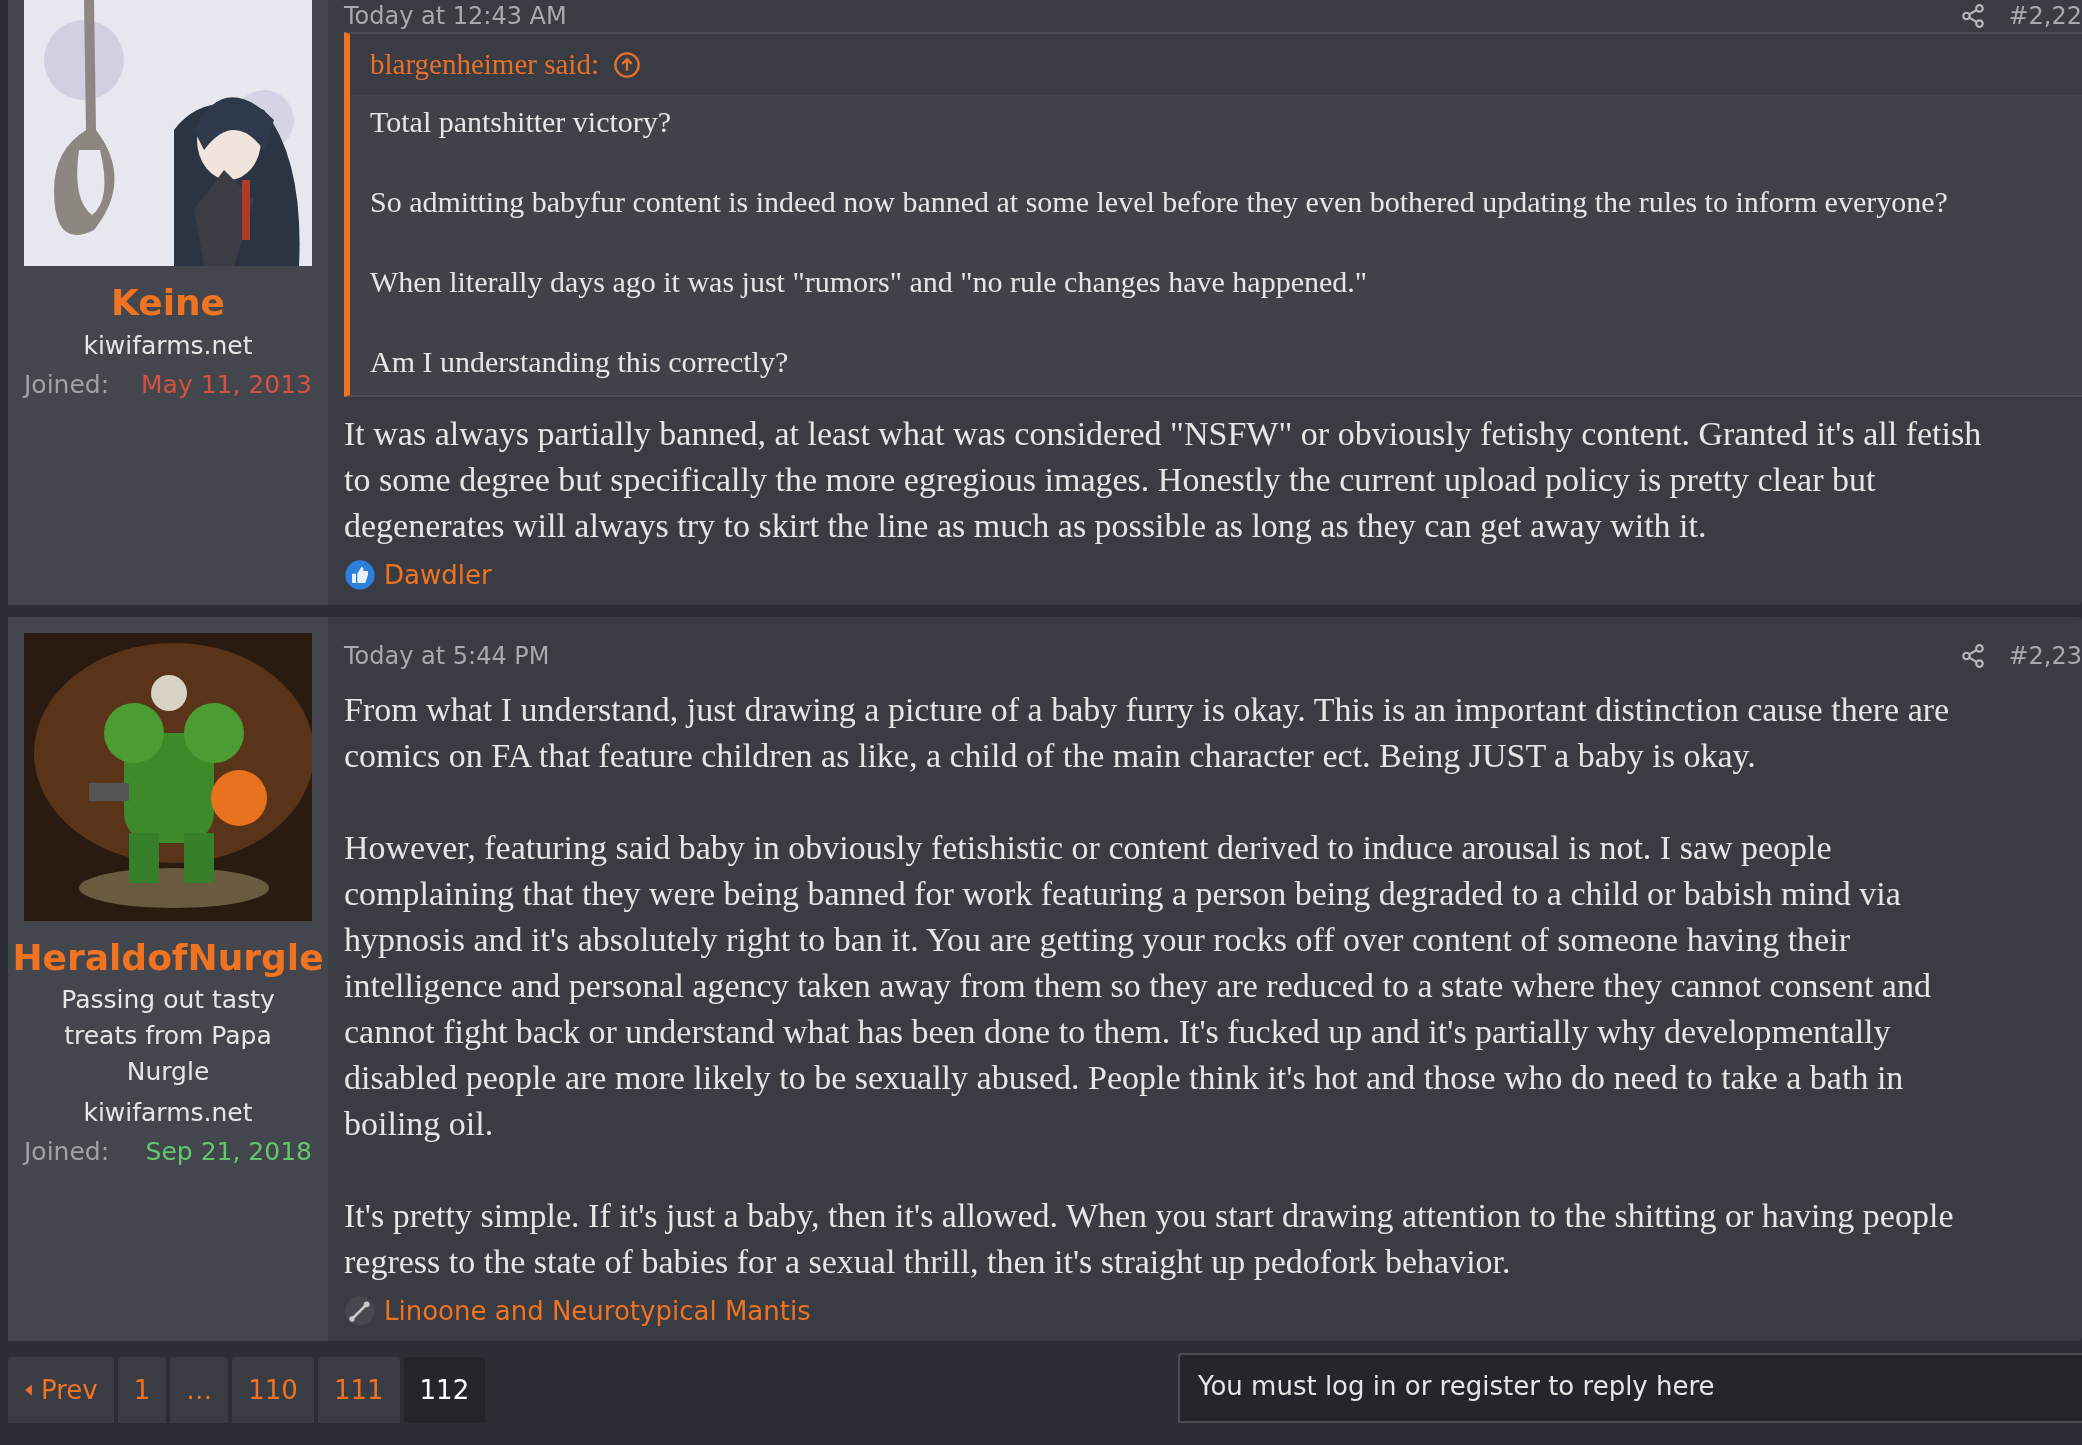  I want to click on post-text: From what I understand, just drawing a picture of a baby furry is okay. This is an important distinction cause there are comics on FA that feature children as like, a child of the main character ect. Being JUST a baby is okay., so click(1147, 733).